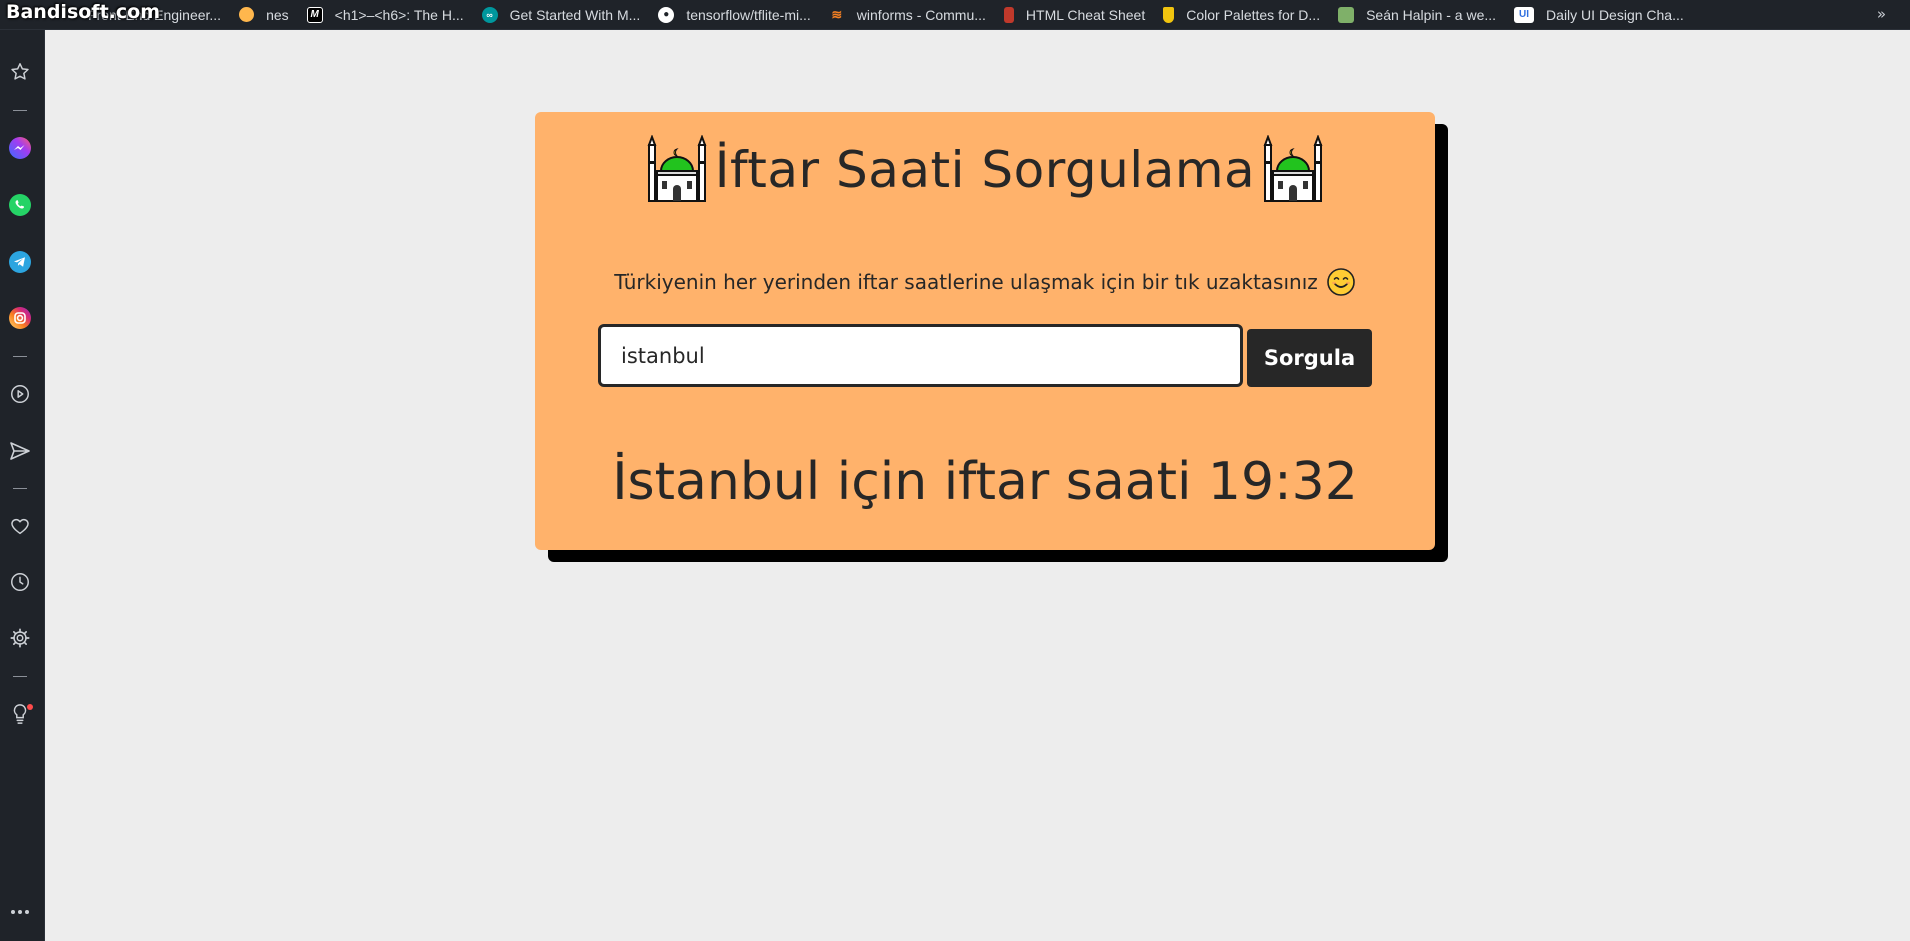  What do you see at coordinates (20, 638) in the screenshot?
I see `settings-icon` at bounding box center [20, 638].